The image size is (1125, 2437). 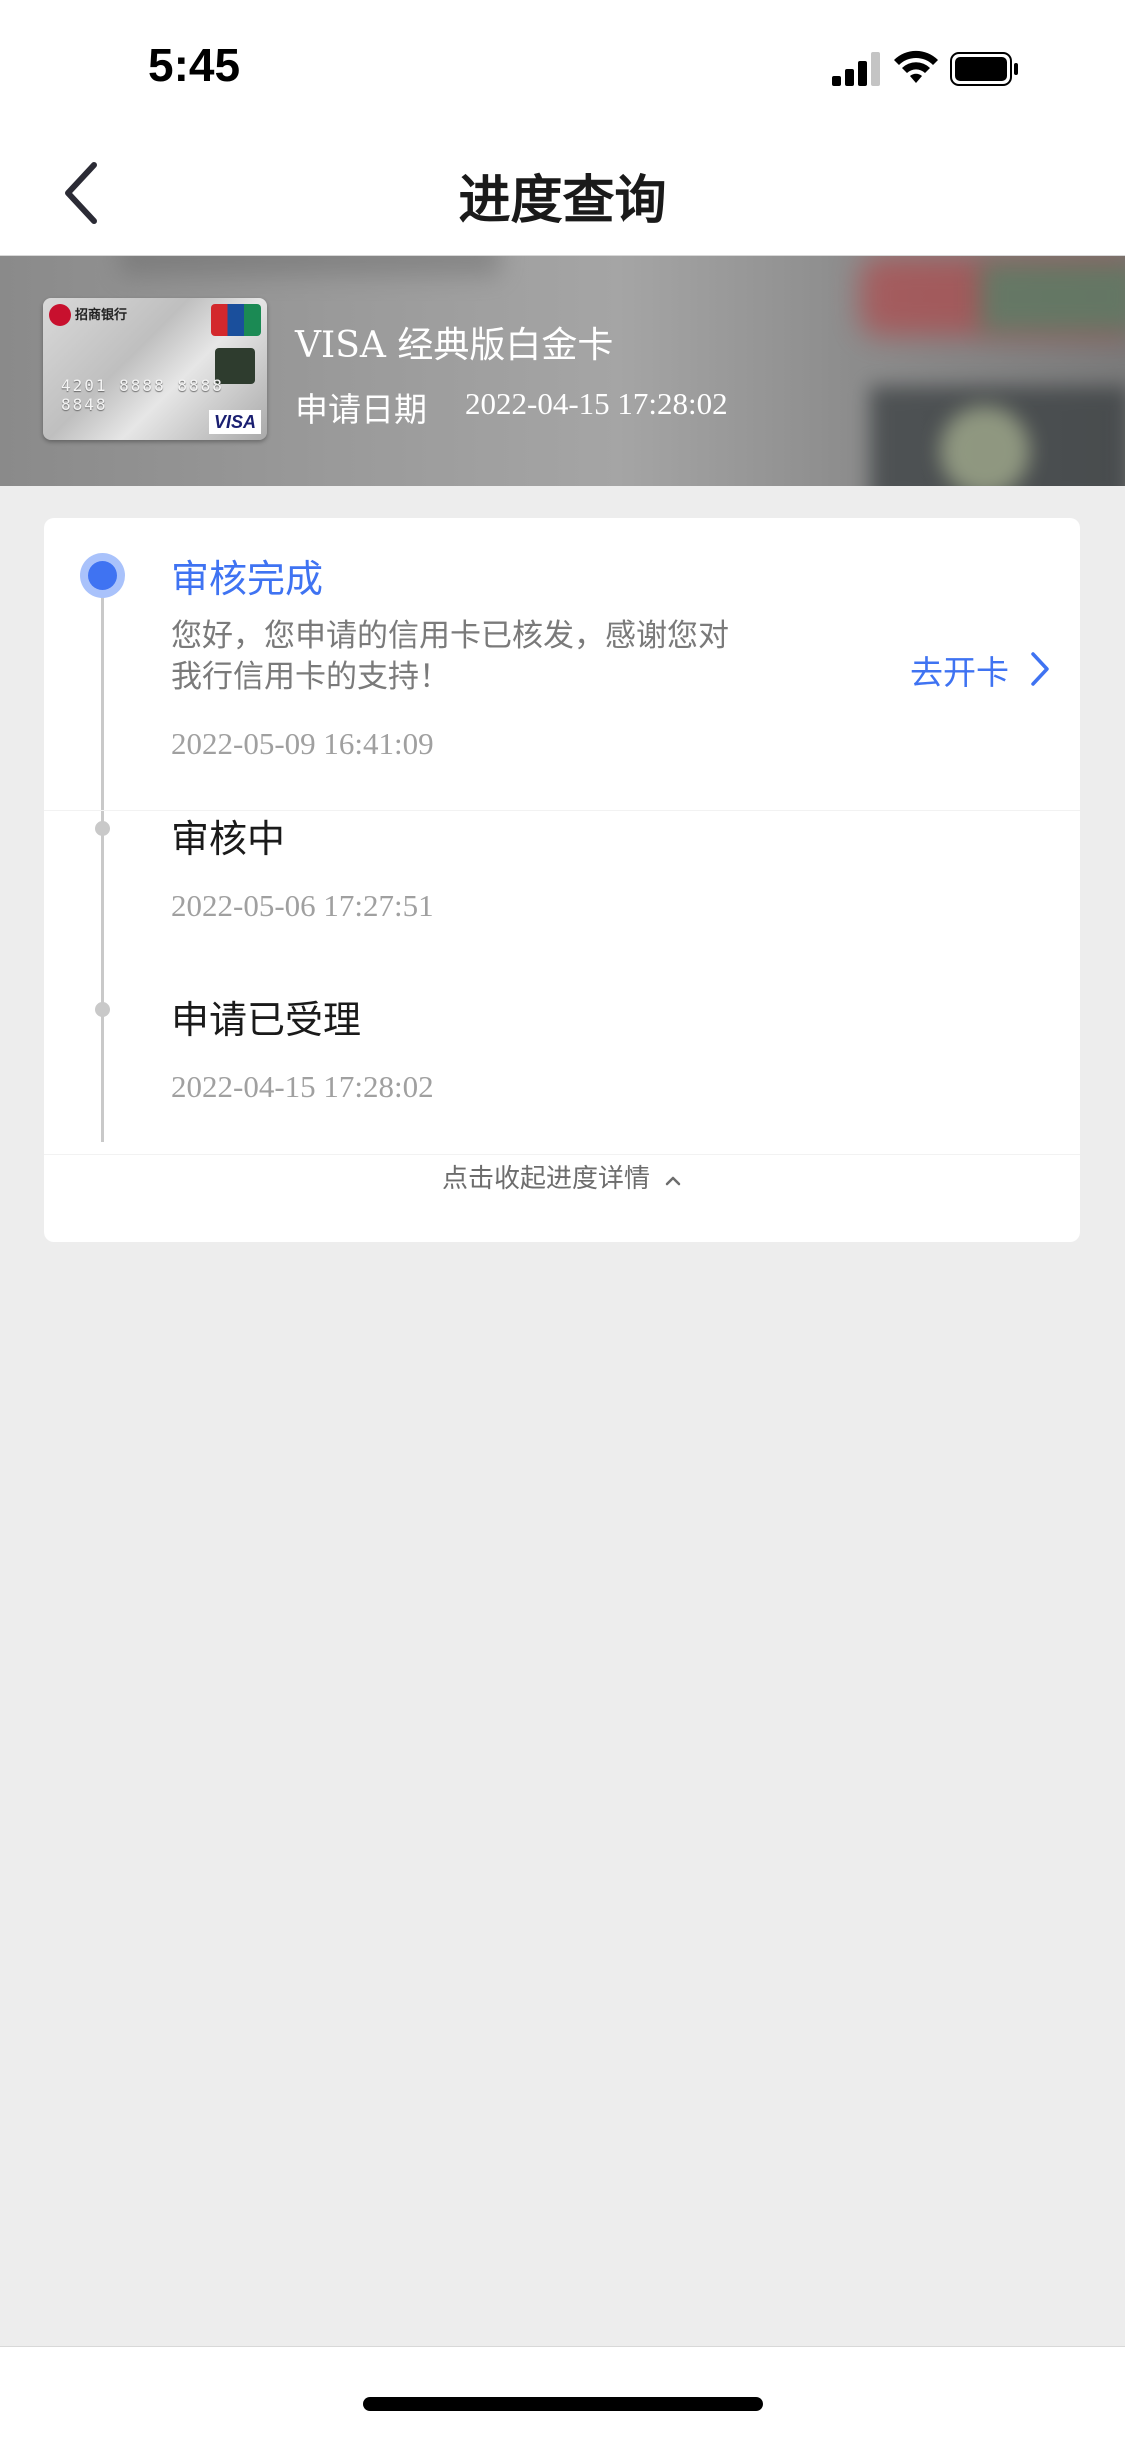 I want to click on apply-date-value: 2022-04-15 17:28:02, so click(x=596, y=403).